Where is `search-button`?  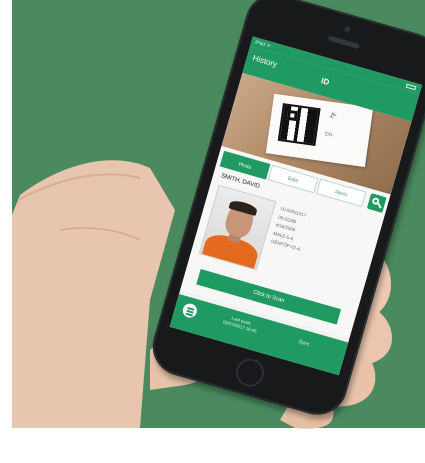 search-button is located at coordinates (376, 203).